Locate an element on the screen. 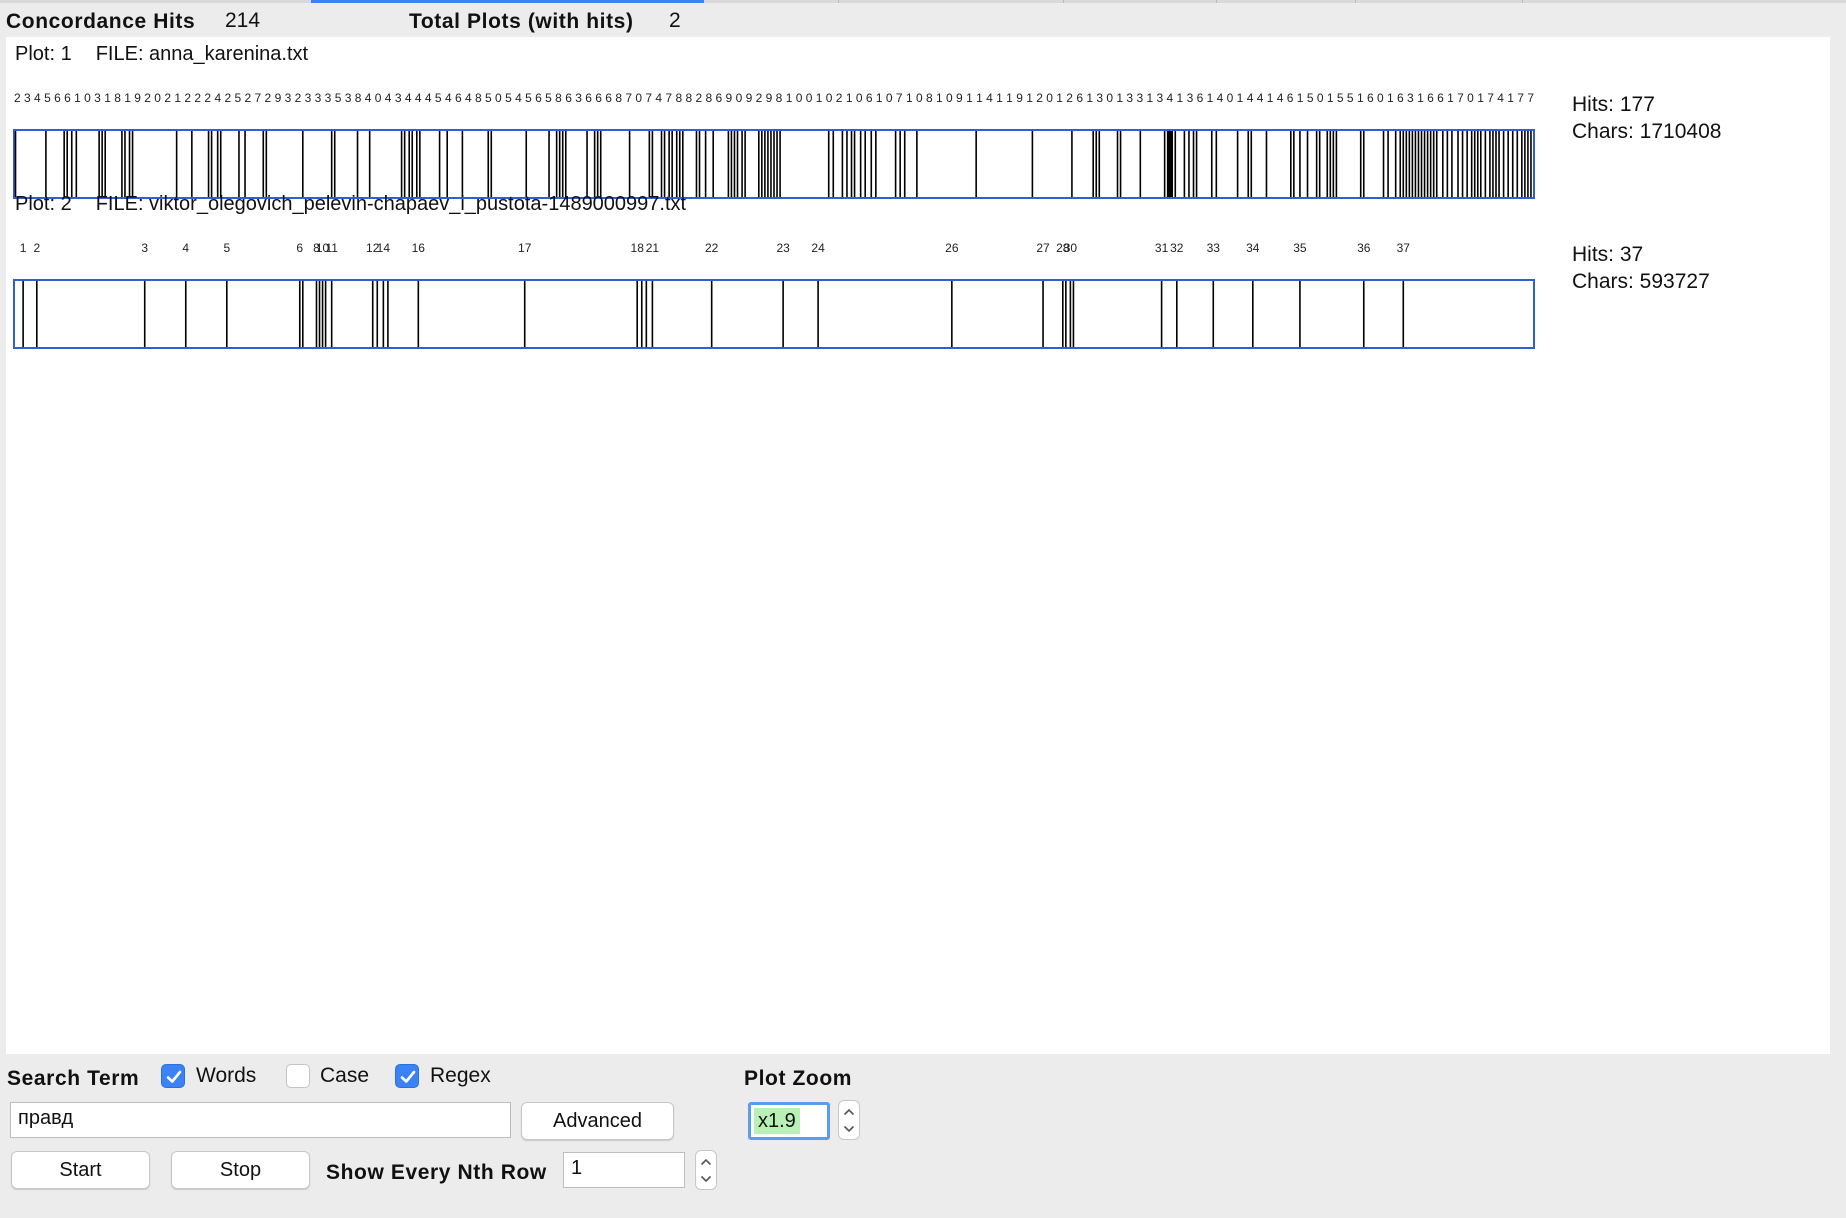 Image resolution: width=1846 pixels, height=1218 pixels. plot-caption: Plot: 1 FILE: anna_karenina.txt is located at coordinates (161, 54).